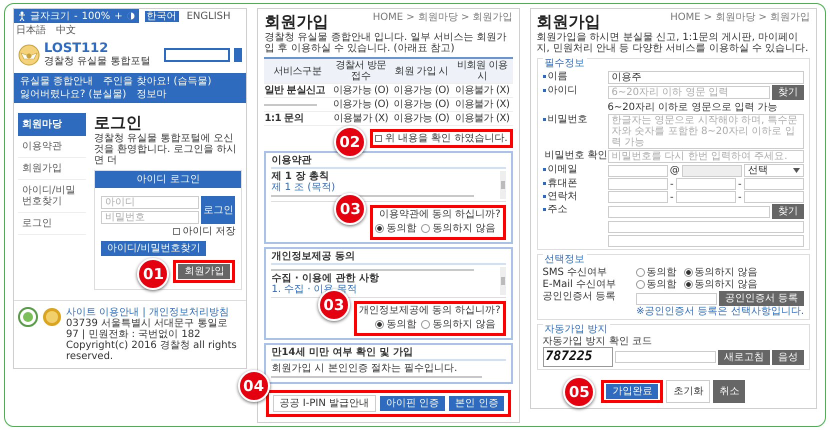 The width and height of the screenshot is (830, 430). What do you see at coordinates (154, 312) in the screenshot?
I see `footer-links: 사이트 이용안내 | 개인정보처리방침` at bounding box center [154, 312].